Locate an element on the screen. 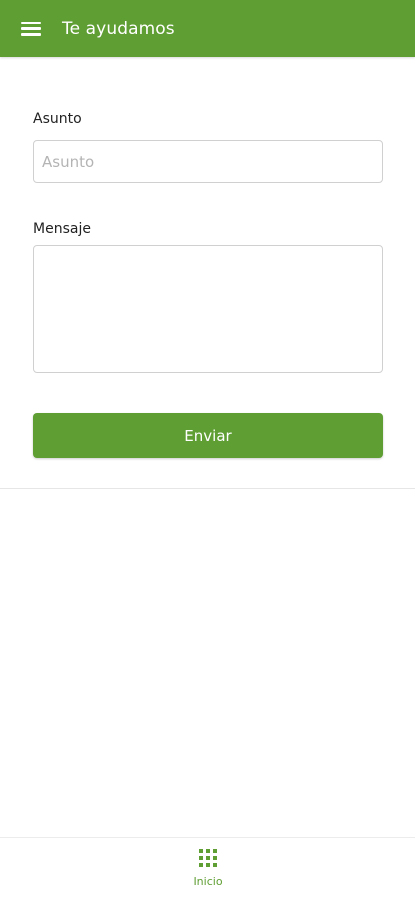  message-textarea is located at coordinates (208, 309).